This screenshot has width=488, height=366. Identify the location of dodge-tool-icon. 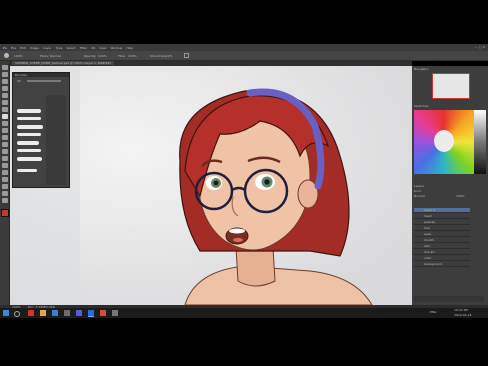
(5, 158).